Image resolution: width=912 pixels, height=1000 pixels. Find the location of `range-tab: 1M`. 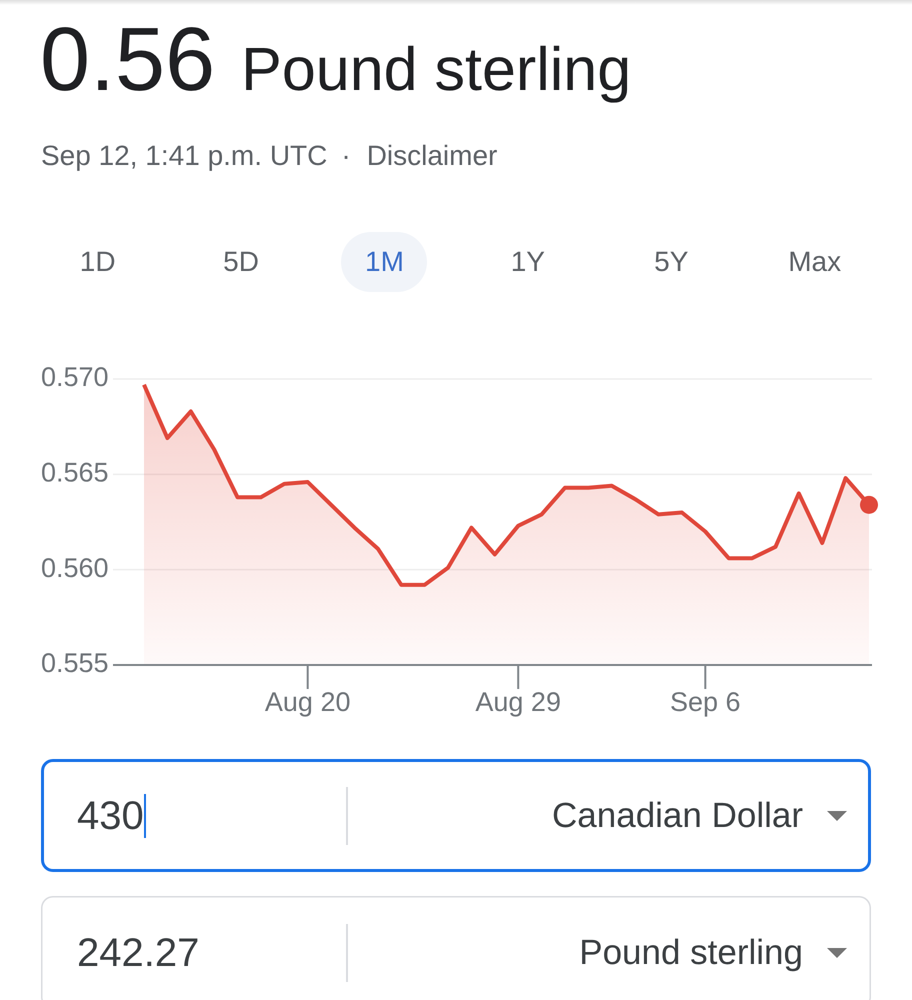

range-tab: 1M is located at coordinates (384, 262).